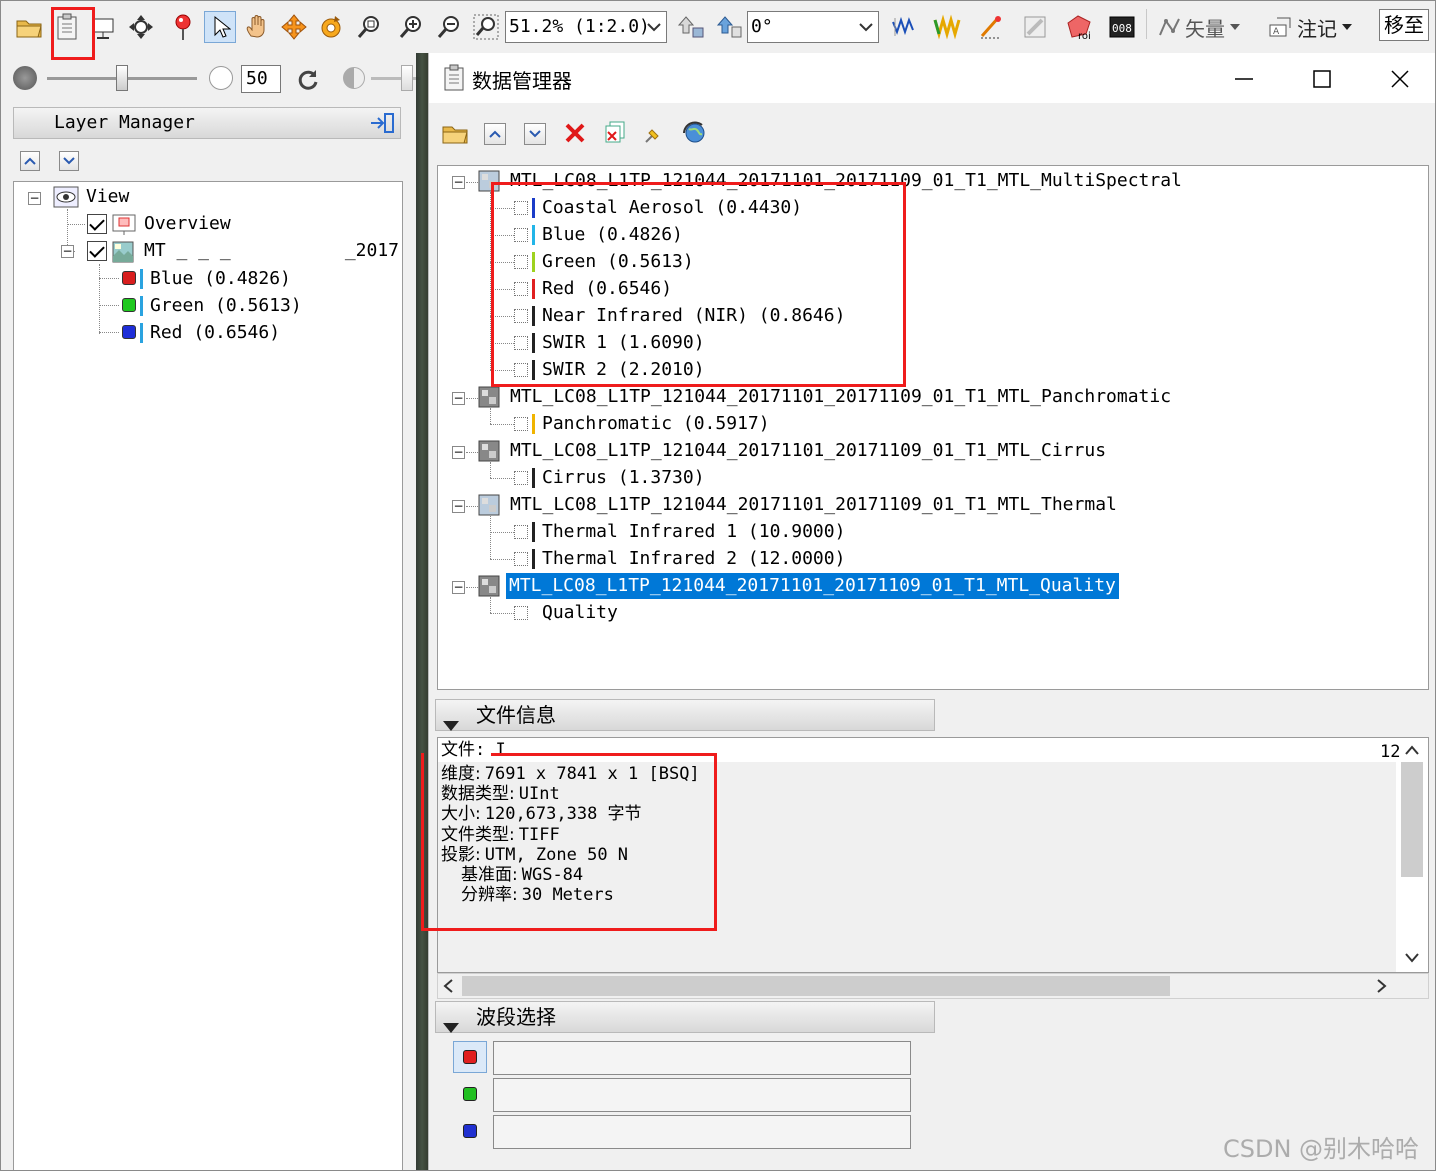  What do you see at coordinates (271, 251) in the screenshot?
I see `tree-layer-label: MT _ _ _ _2017` at bounding box center [271, 251].